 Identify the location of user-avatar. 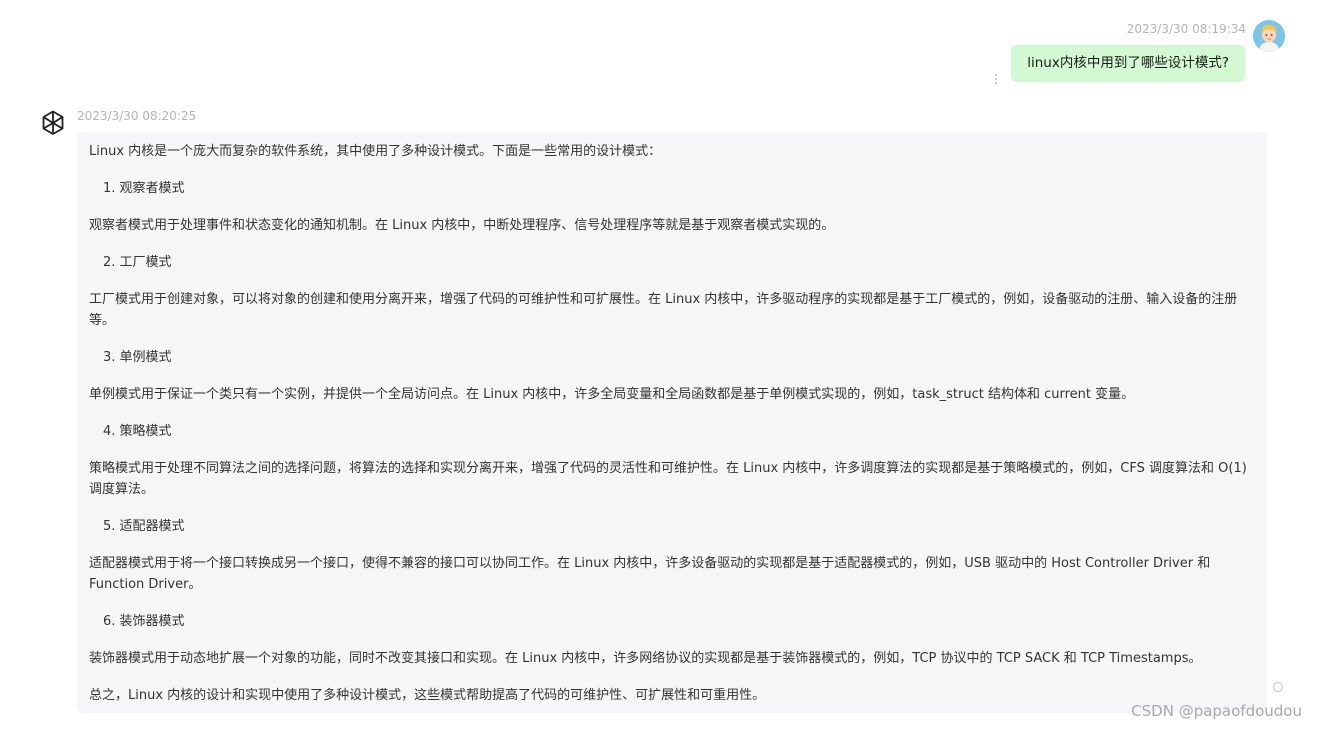
(1269, 36).